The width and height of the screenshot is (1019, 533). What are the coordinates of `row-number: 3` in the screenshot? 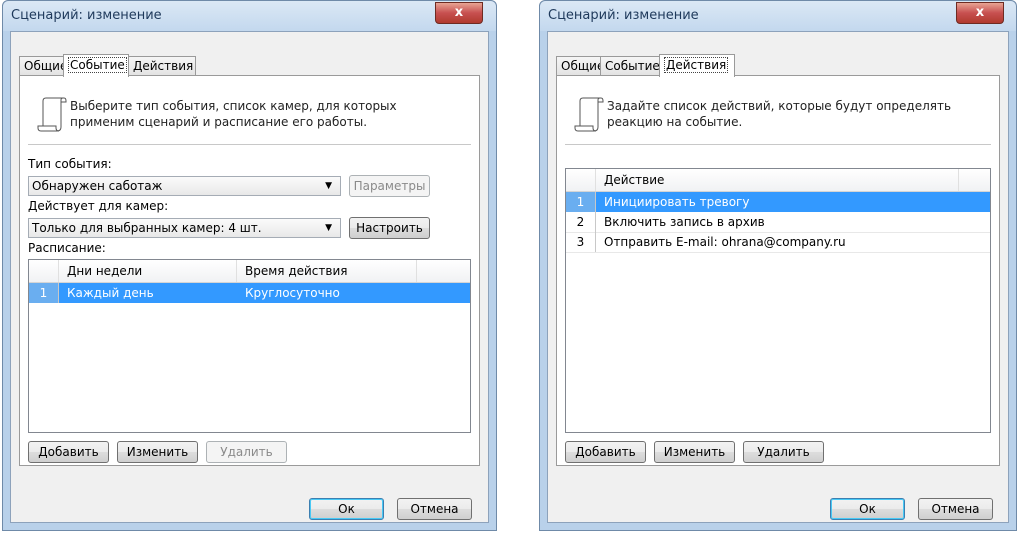 It's located at (581, 242).